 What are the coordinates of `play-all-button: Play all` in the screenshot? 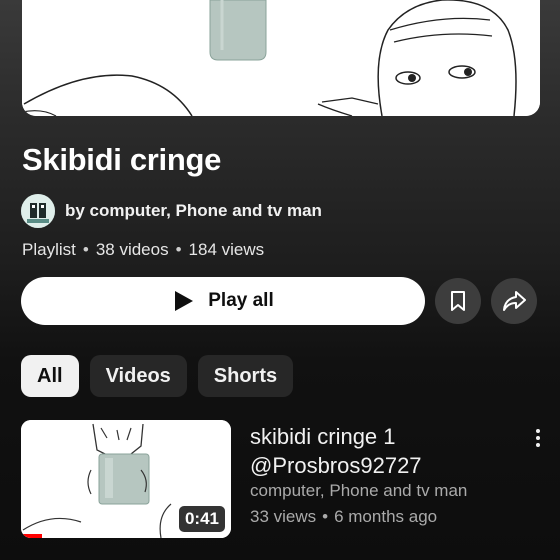 It's located at (223, 301).